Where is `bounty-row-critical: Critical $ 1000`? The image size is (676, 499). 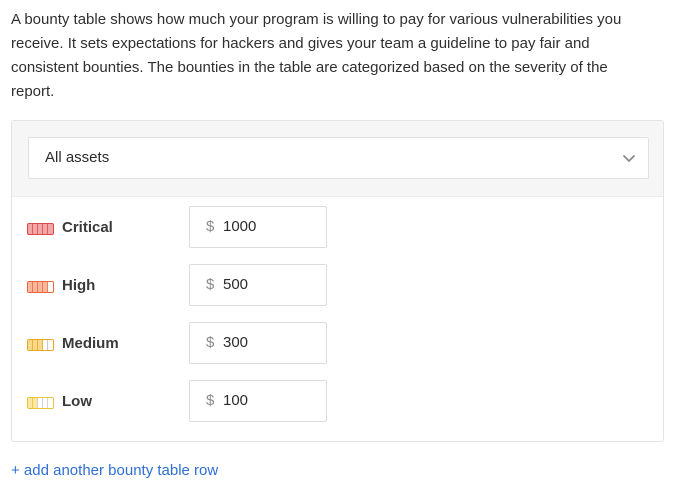
bounty-row-critical: Critical $ 1000 is located at coordinates (337, 232).